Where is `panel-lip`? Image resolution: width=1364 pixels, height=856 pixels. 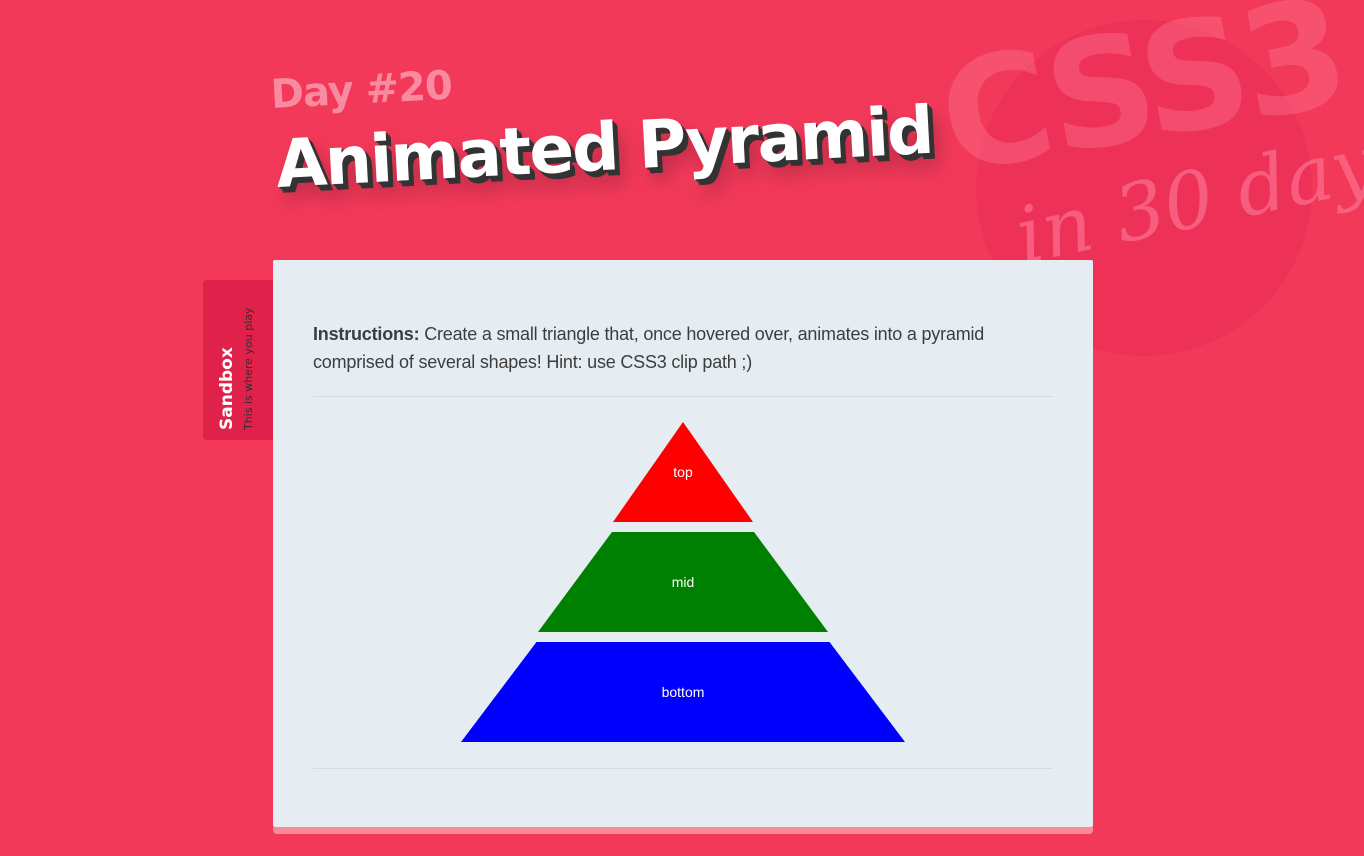
panel-lip is located at coordinates (683, 830).